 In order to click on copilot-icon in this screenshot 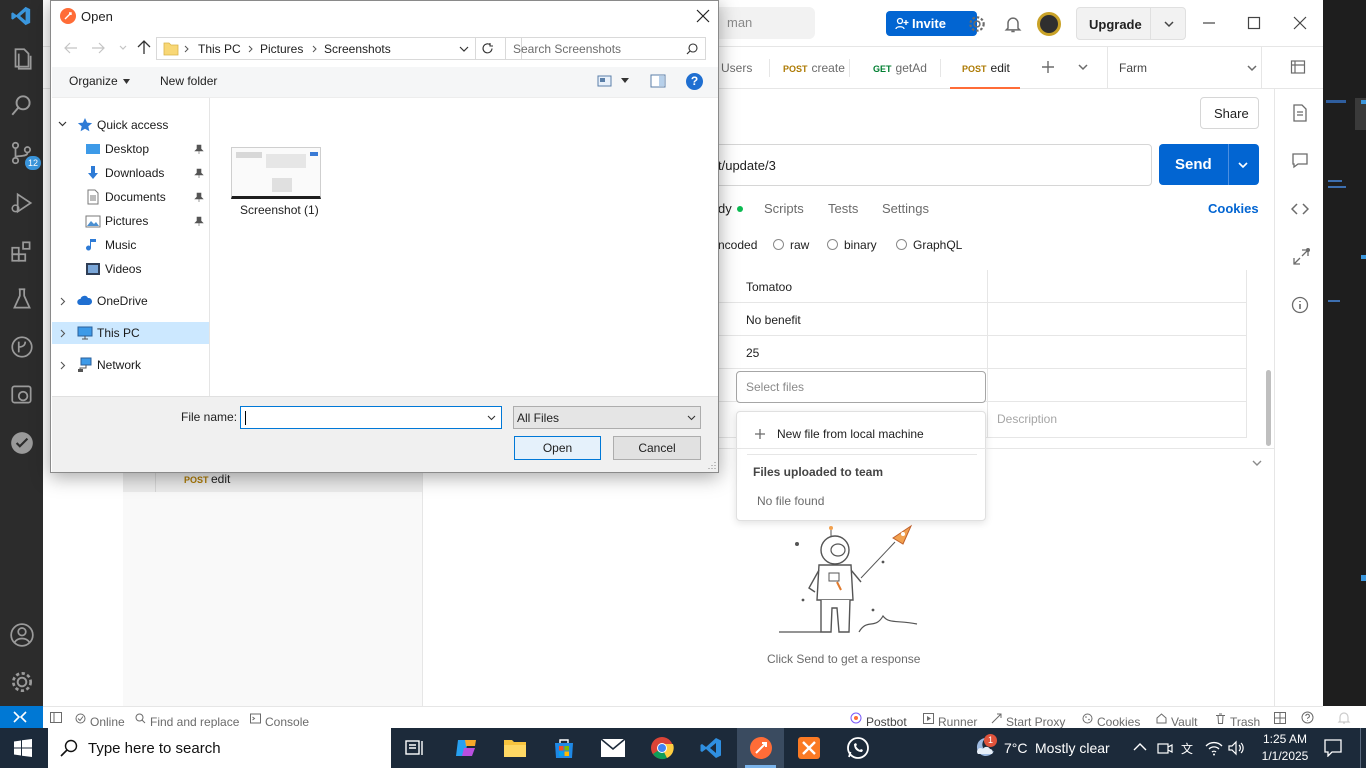, I will do `click(466, 748)`.